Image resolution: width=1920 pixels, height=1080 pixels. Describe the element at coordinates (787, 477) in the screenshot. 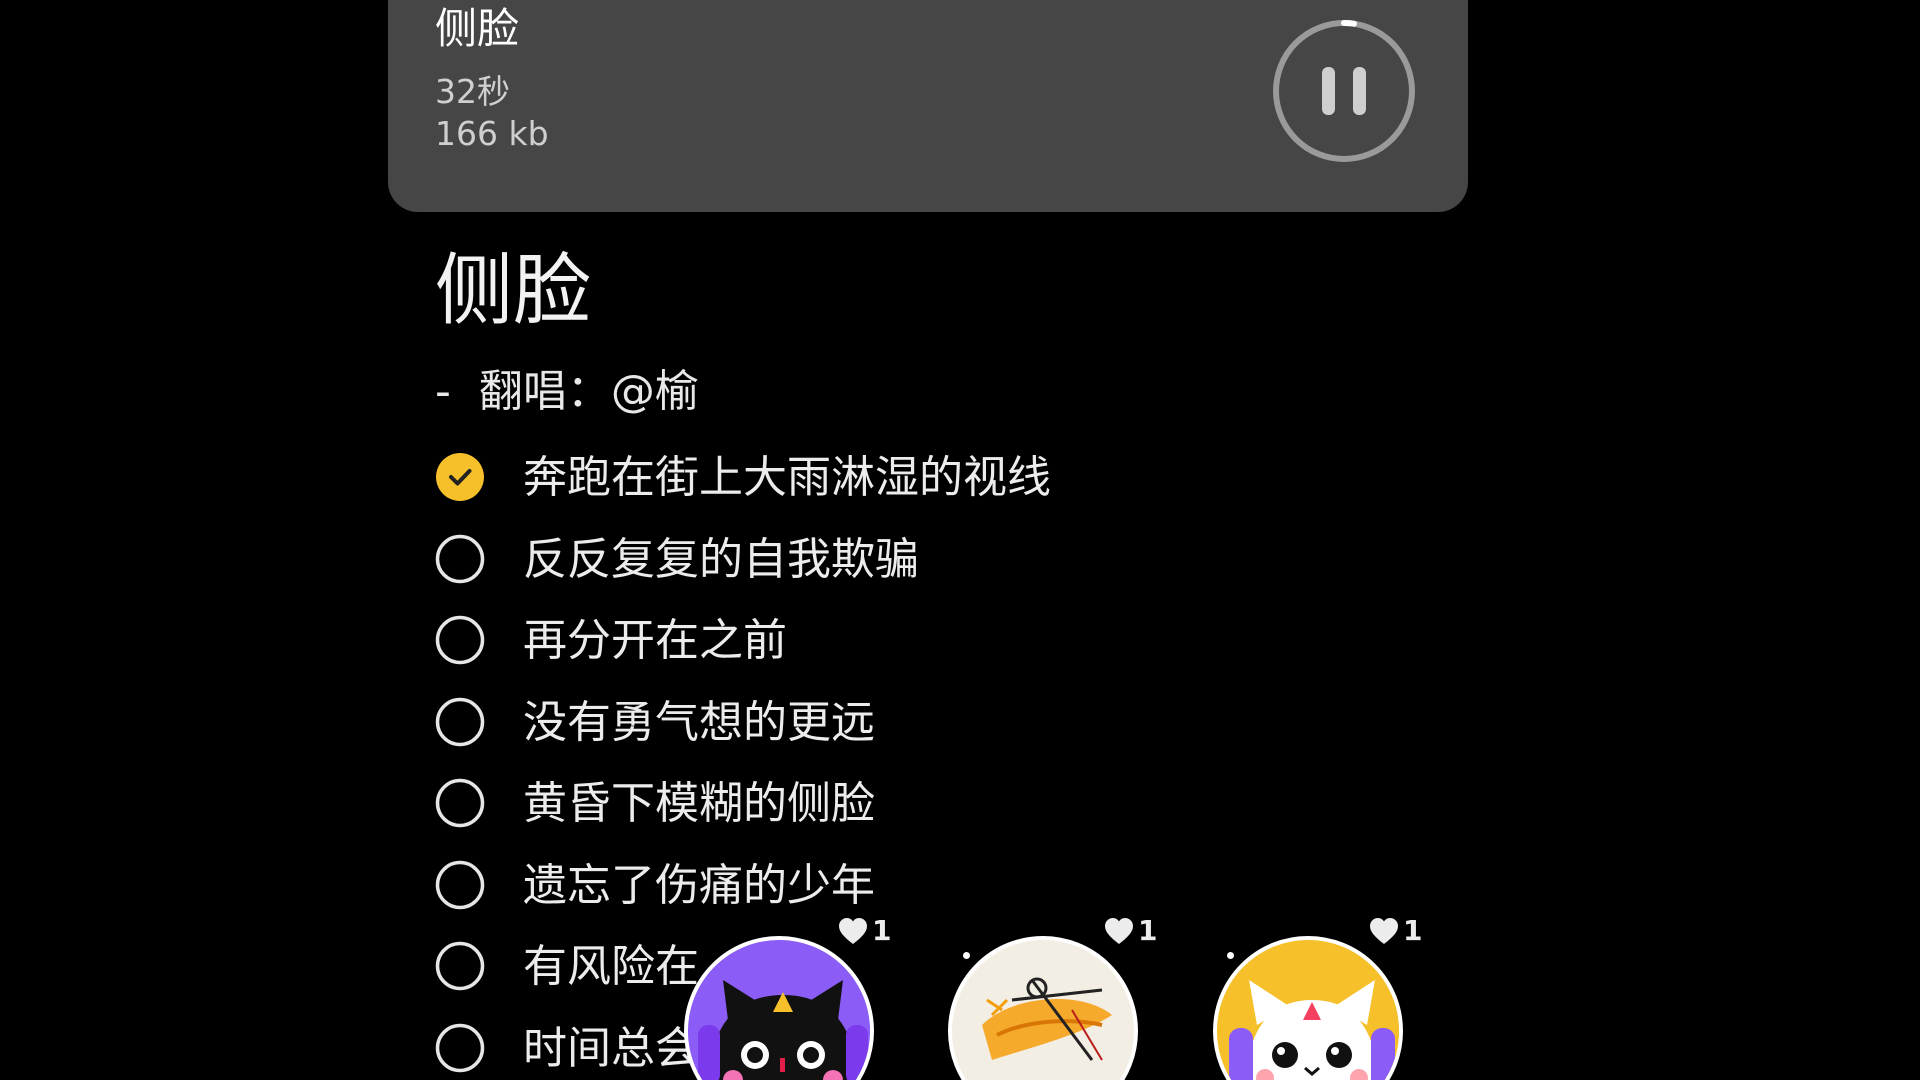

I see `checklist-item-text: 奔跑在街上大雨淋湿的视线` at that location.